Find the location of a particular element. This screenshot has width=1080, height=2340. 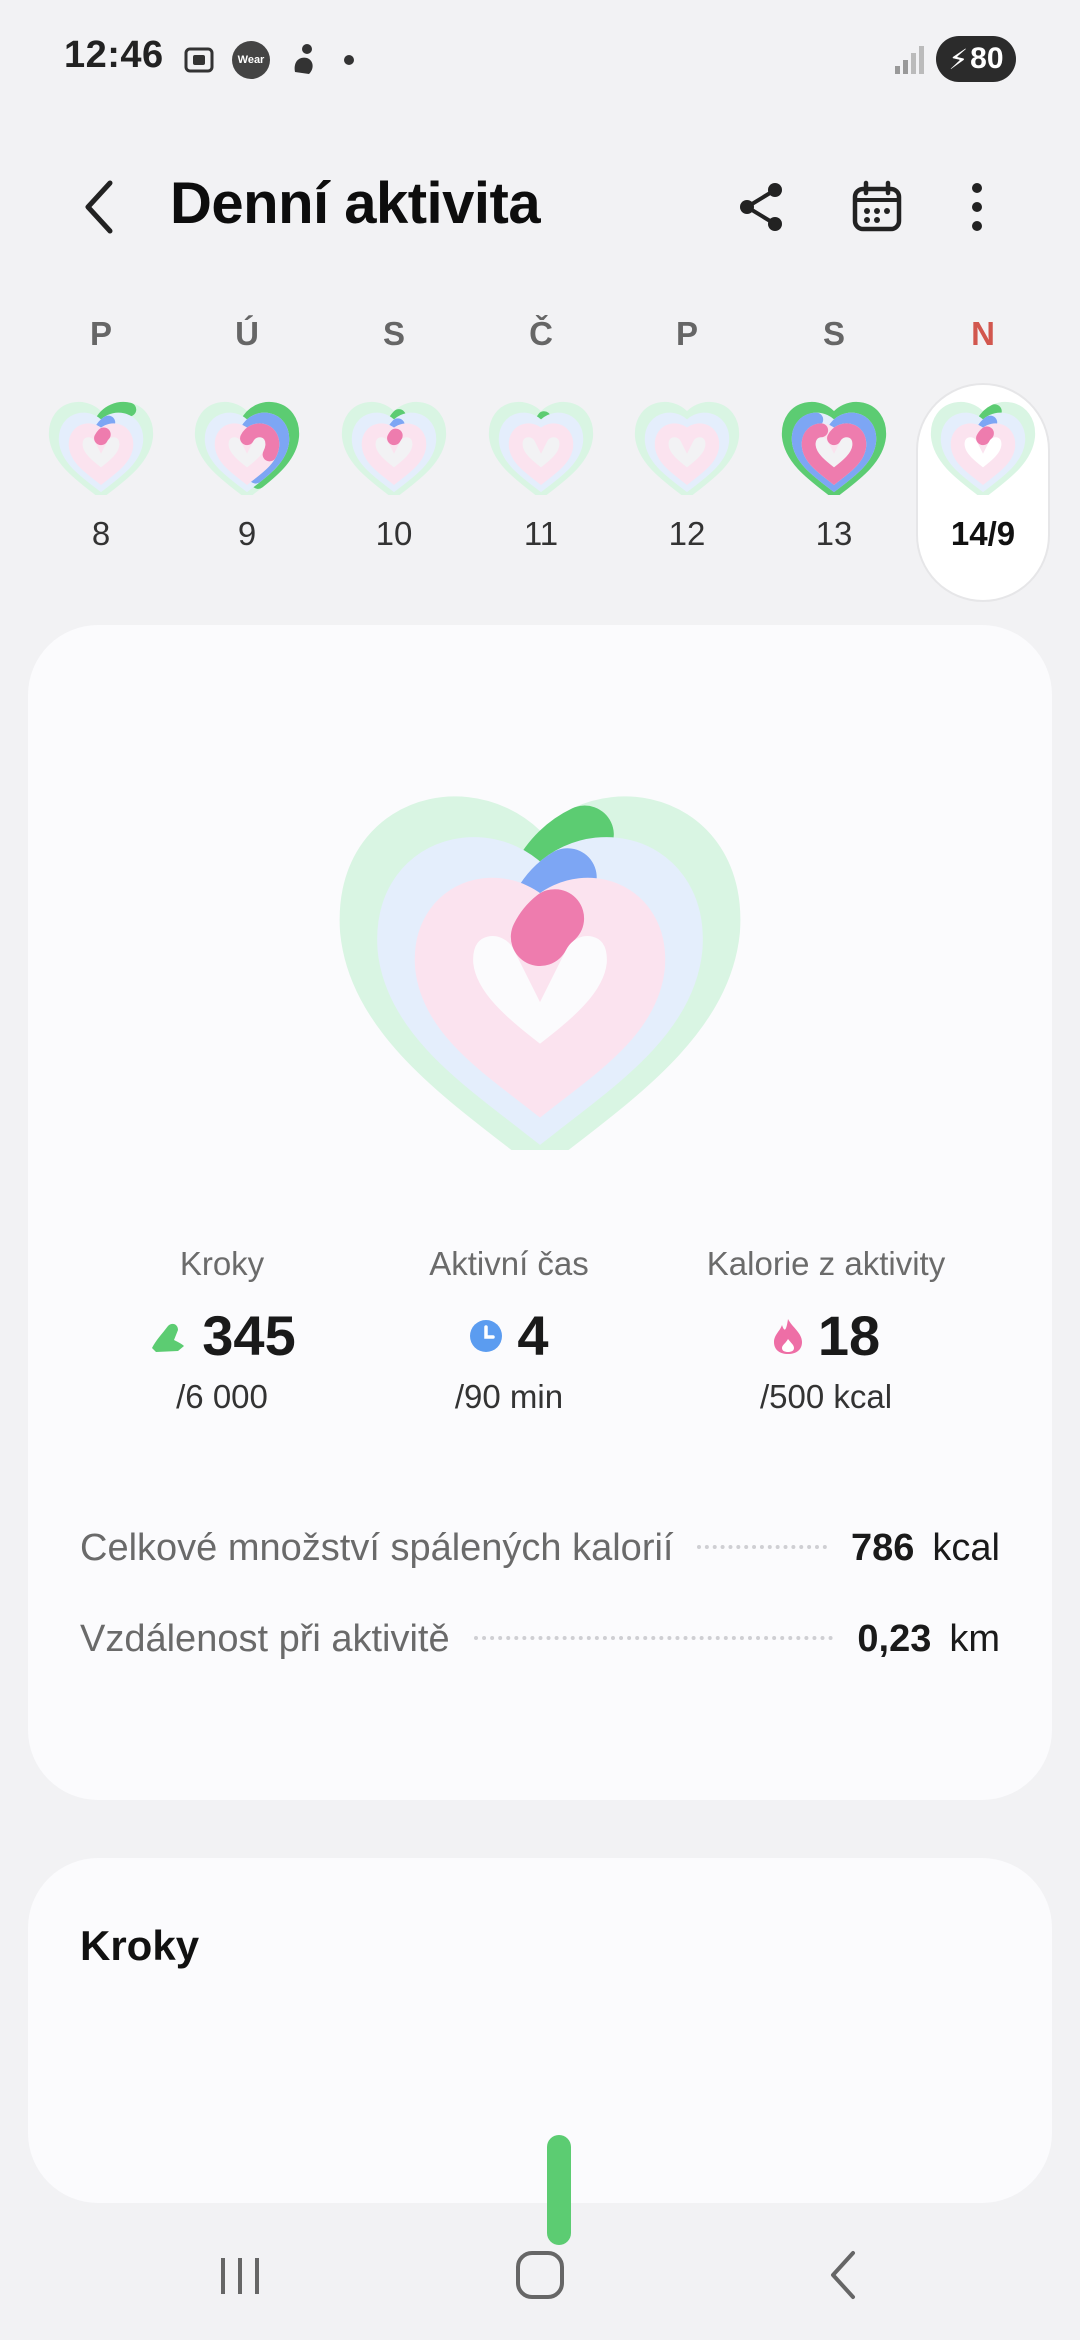

calendar-icon is located at coordinates (877, 206).